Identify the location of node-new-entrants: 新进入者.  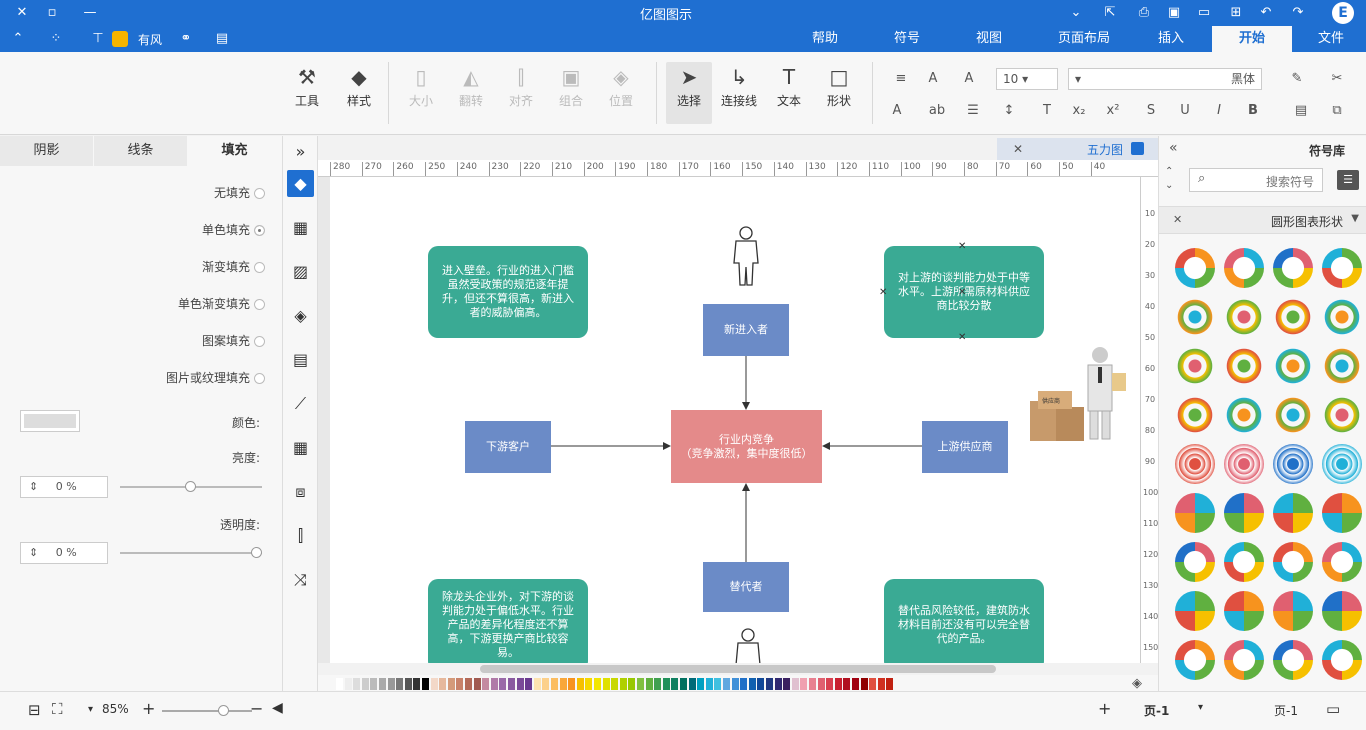
(746, 330).